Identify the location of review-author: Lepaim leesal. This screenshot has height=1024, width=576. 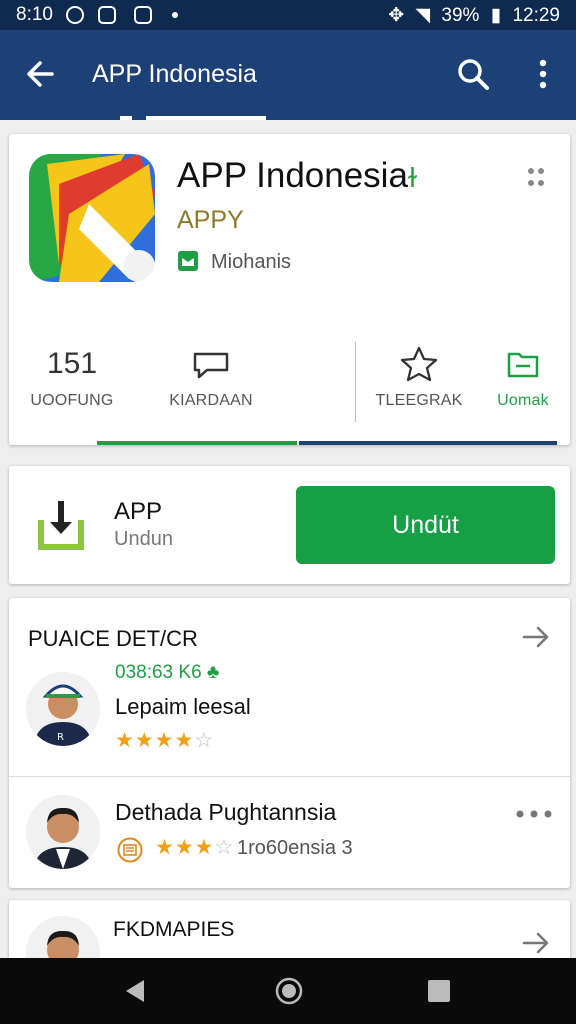
(183, 706).